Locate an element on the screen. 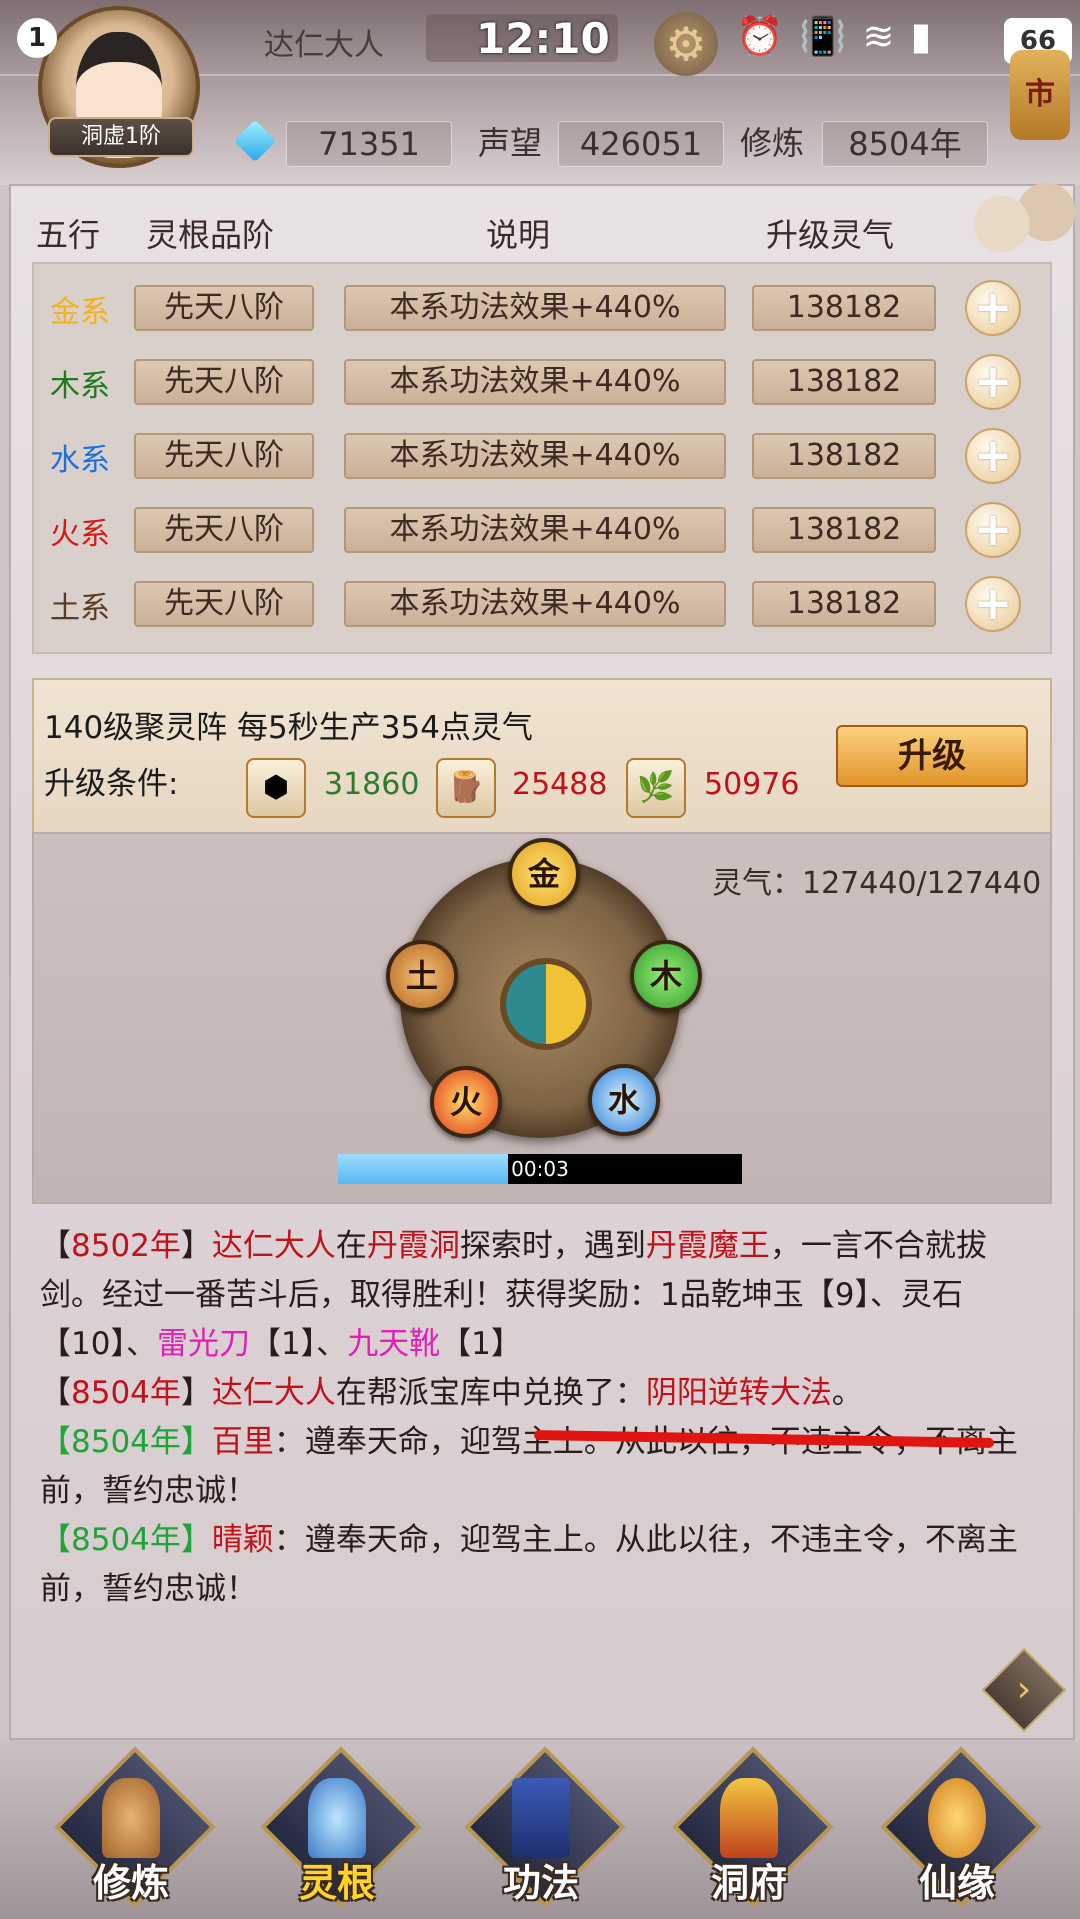  reputation-value: 426051 is located at coordinates (641, 144).